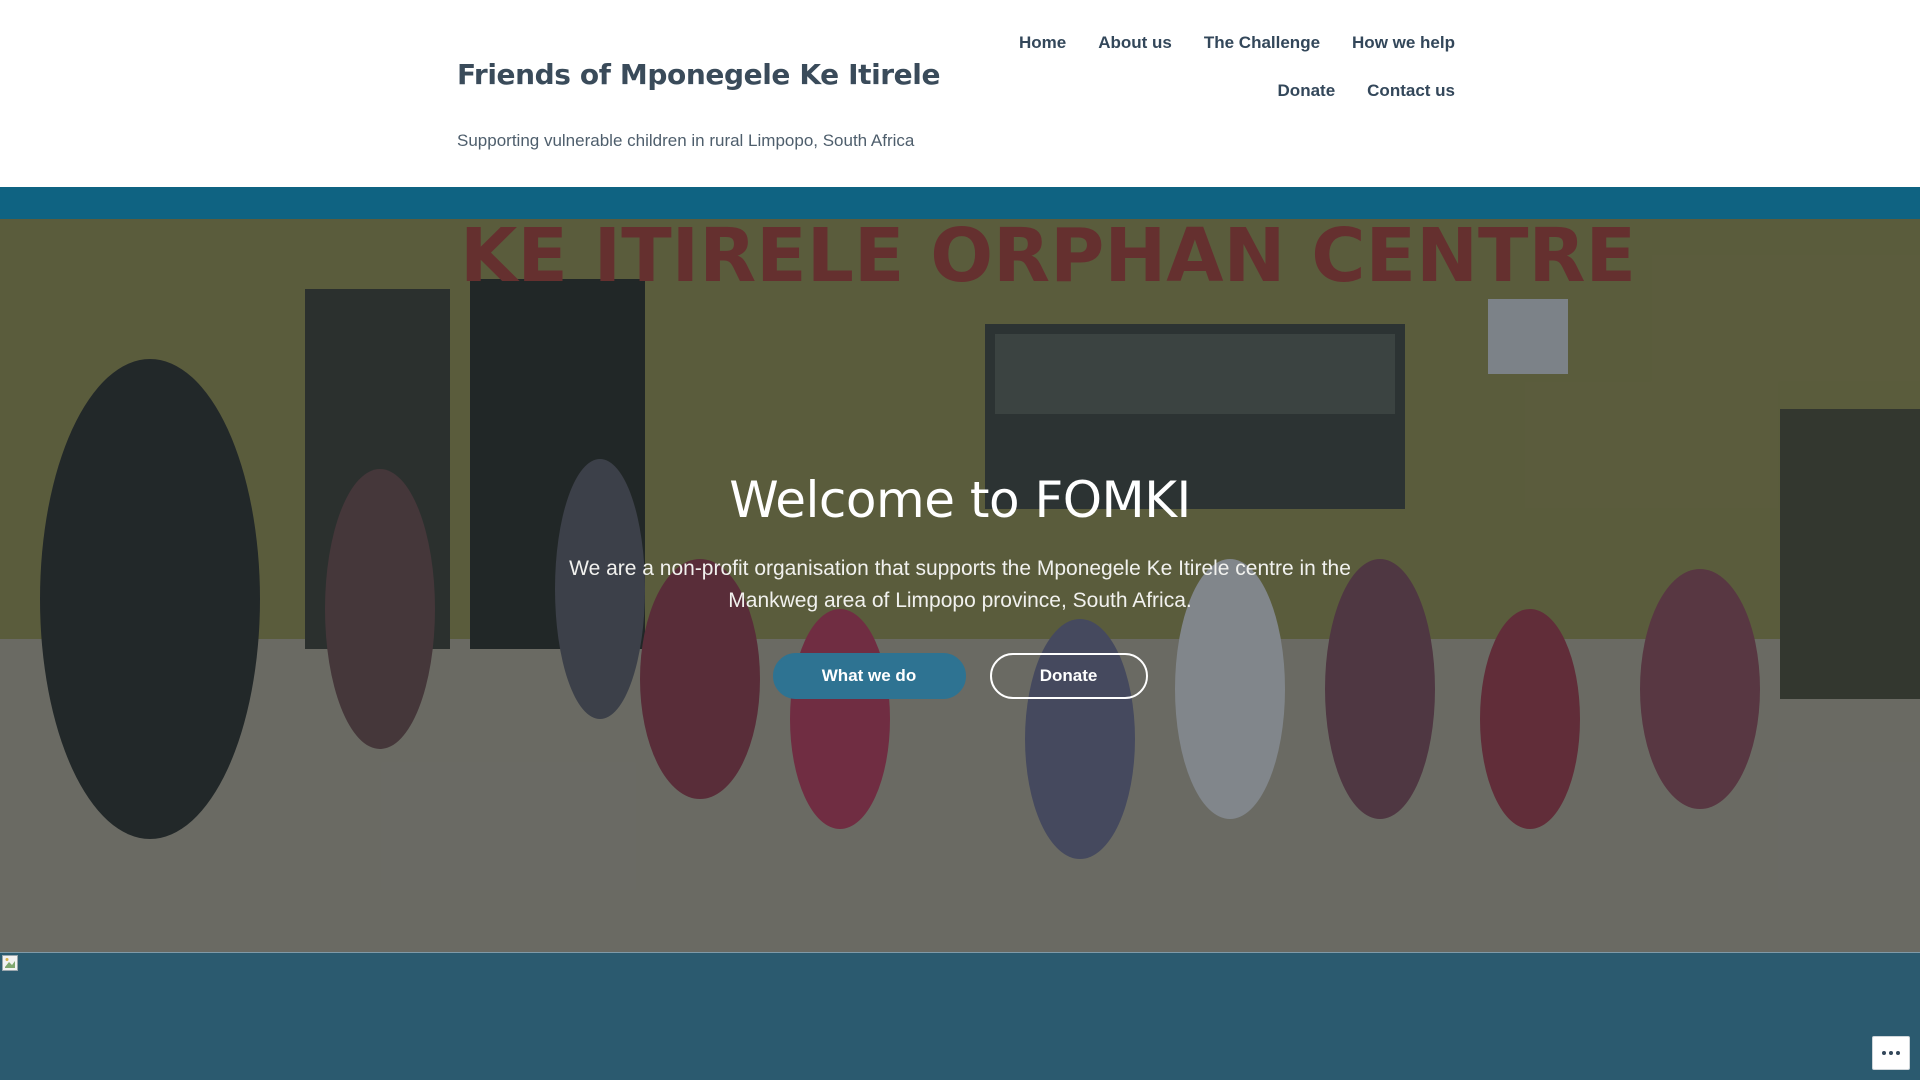 This screenshot has height=1080, width=1920. I want to click on donate-button: Donate, so click(1068, 676).